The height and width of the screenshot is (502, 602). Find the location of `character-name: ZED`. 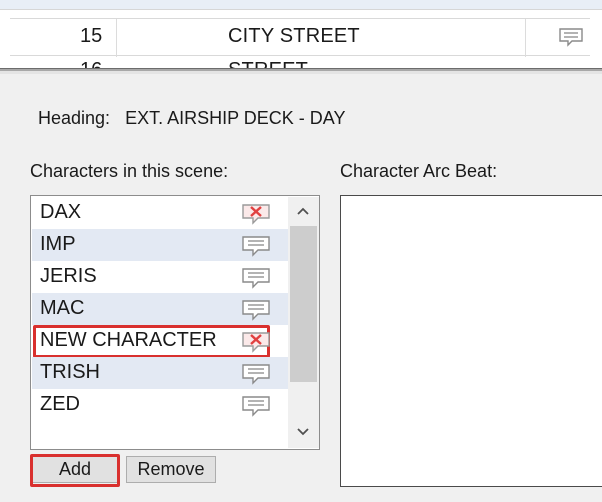

character-name: ZED is located at coordinates (60, 404).